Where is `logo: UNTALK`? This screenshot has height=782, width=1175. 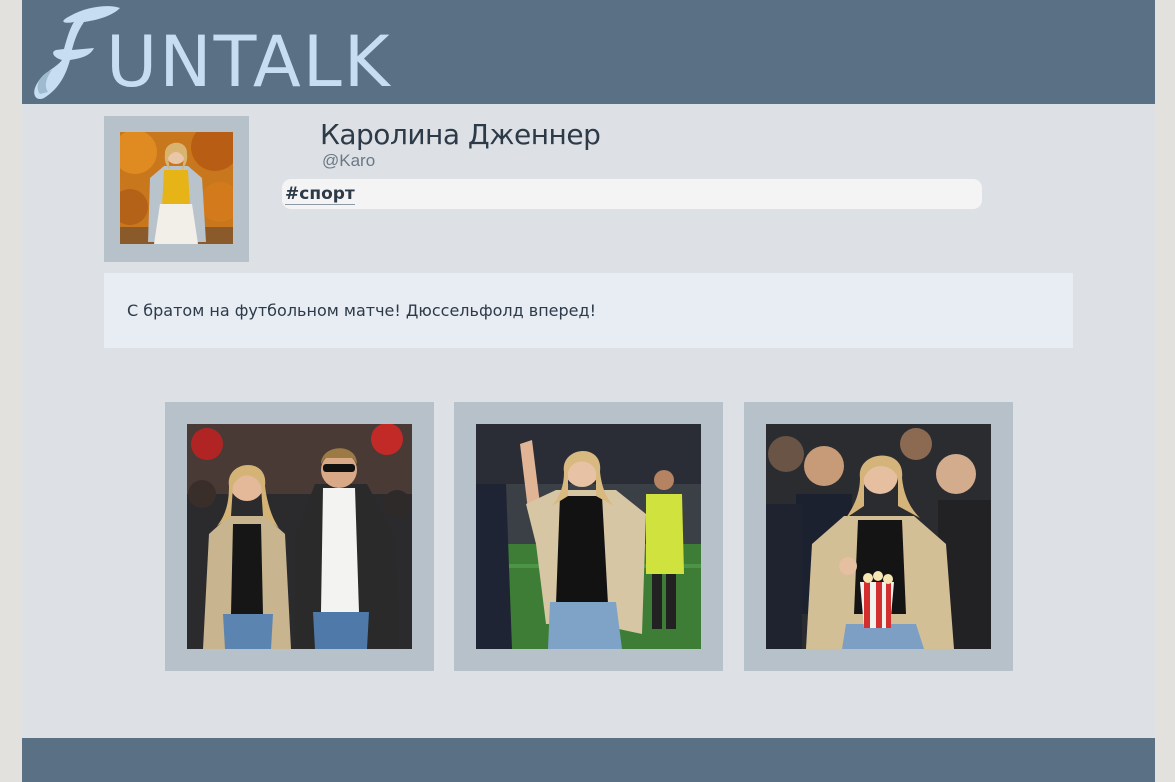
logo: UNTALK is located at coordinates (222, 52).